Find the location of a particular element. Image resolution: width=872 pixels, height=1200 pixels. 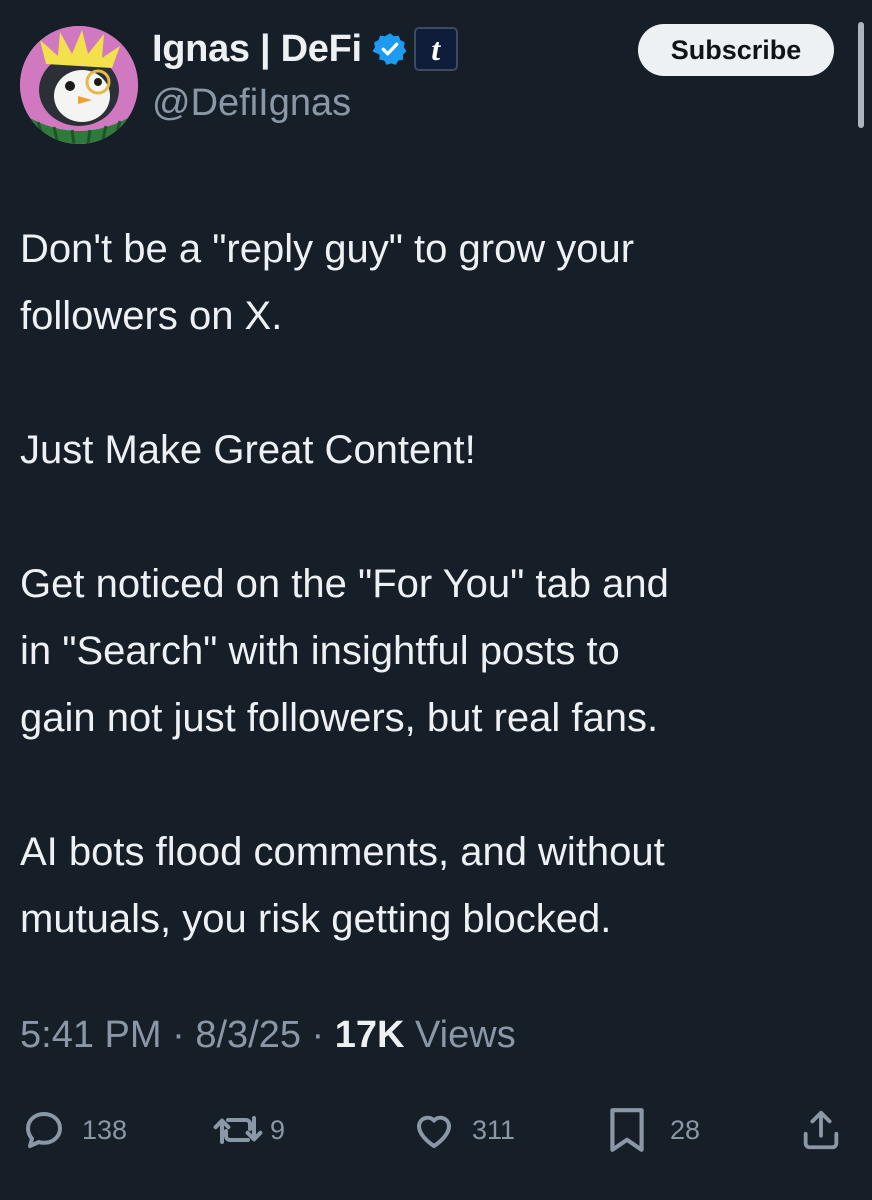

like-button: 311 is located at coordinates (462, 1130).